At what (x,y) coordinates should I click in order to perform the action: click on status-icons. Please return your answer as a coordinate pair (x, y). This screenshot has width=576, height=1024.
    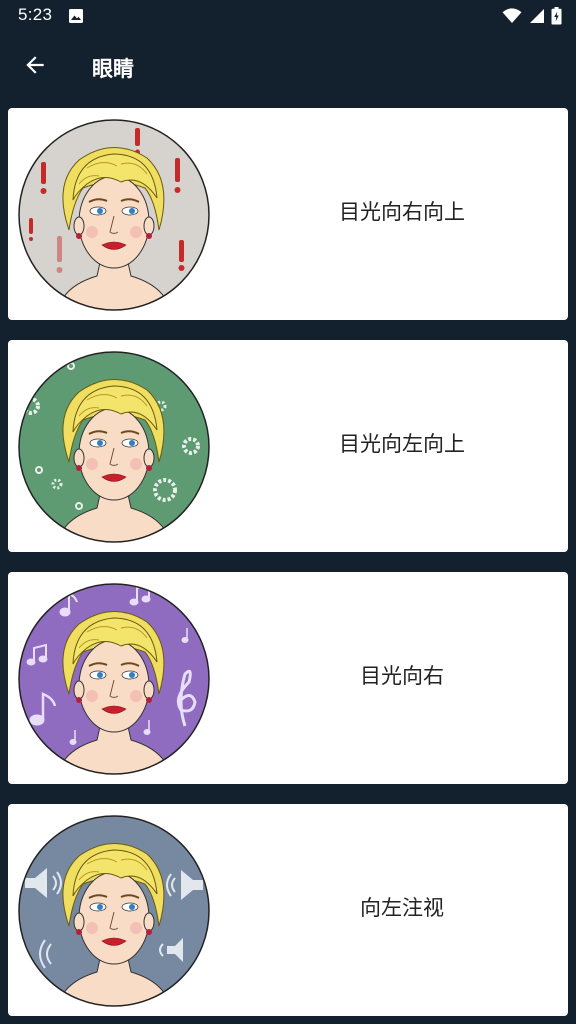
    Looking at the image, I should click on (532, 18).